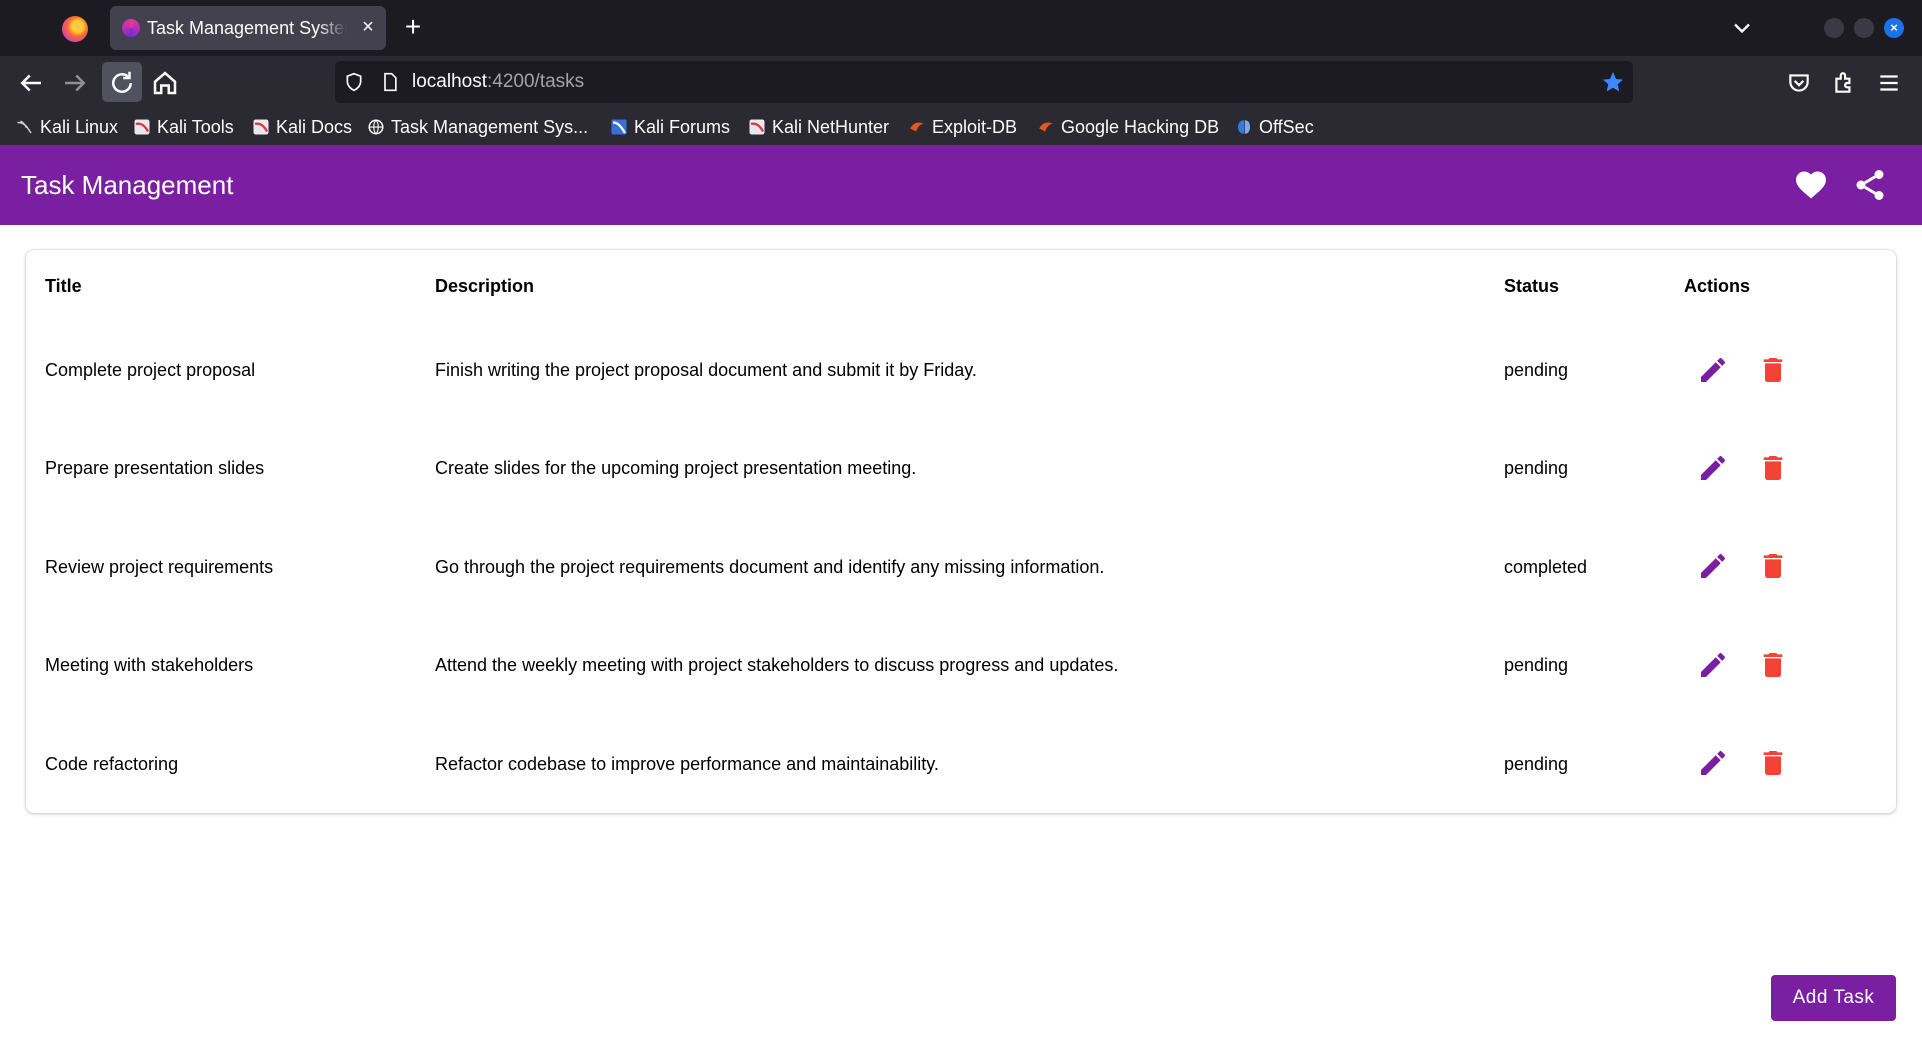 The width and height of the screenshot is (1922, 1047). I want to click on bookmark-label: OffSec, so click(1286, 127).